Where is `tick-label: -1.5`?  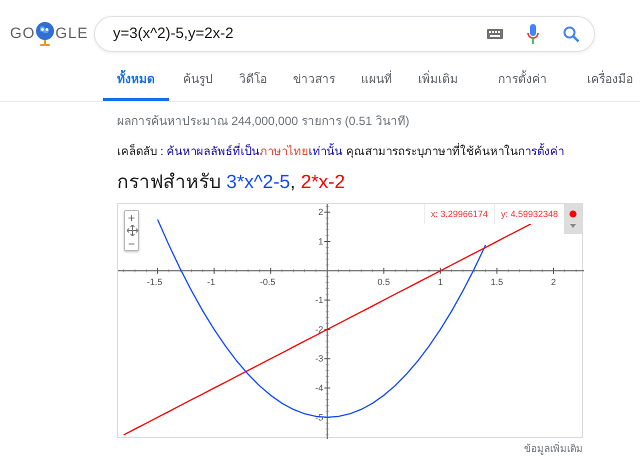 tick-label: -1.5 is located at coordinates (154, 282).